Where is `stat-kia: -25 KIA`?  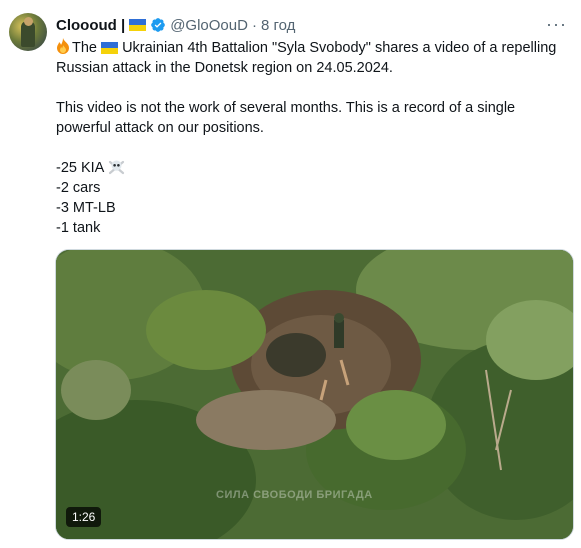 stat-kia: -25 KIA is located at coordinates (314, 168).